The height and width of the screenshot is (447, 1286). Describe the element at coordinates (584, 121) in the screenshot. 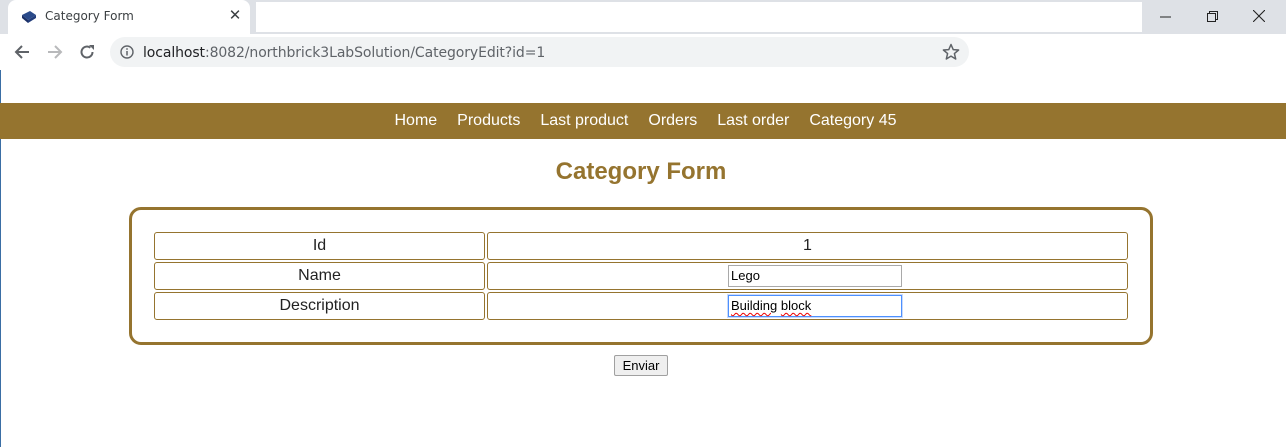

I see `nav-link-last-product: Last product` at that location.